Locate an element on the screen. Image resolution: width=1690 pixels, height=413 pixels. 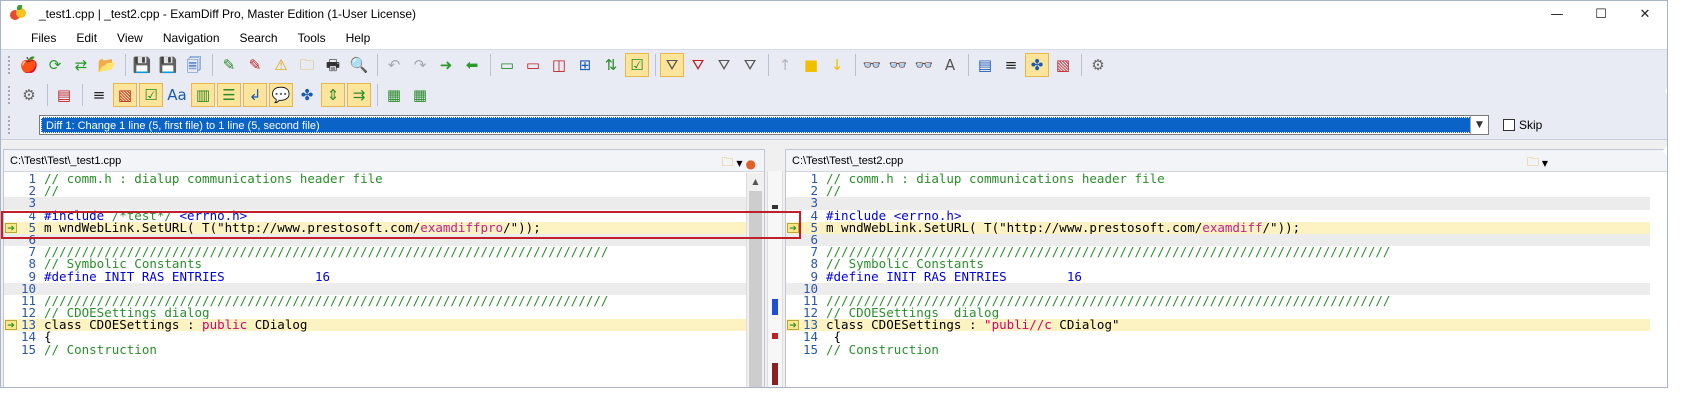
menu-search: Search is located at coordinates (259, 38).